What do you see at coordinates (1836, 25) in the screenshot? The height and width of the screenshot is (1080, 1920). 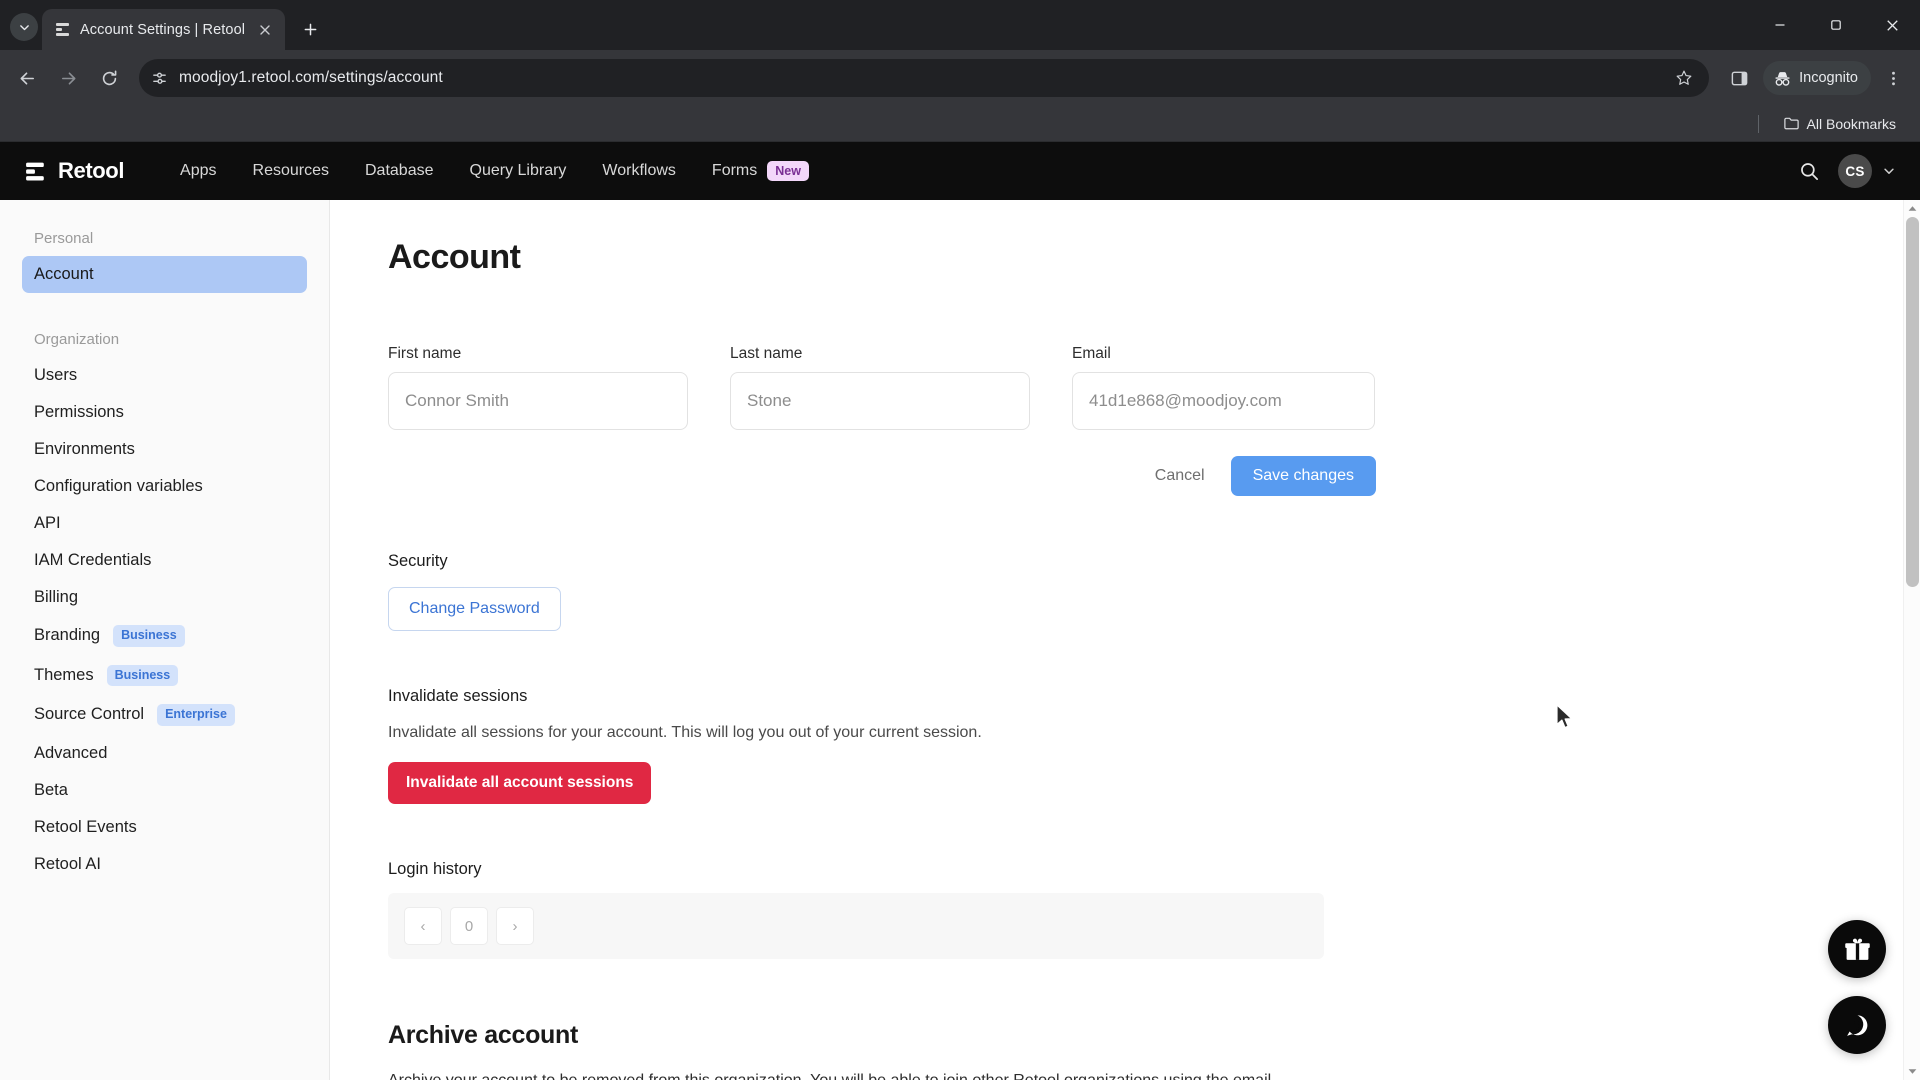 I see `maximize-button` at bounding box center [1836, 25].